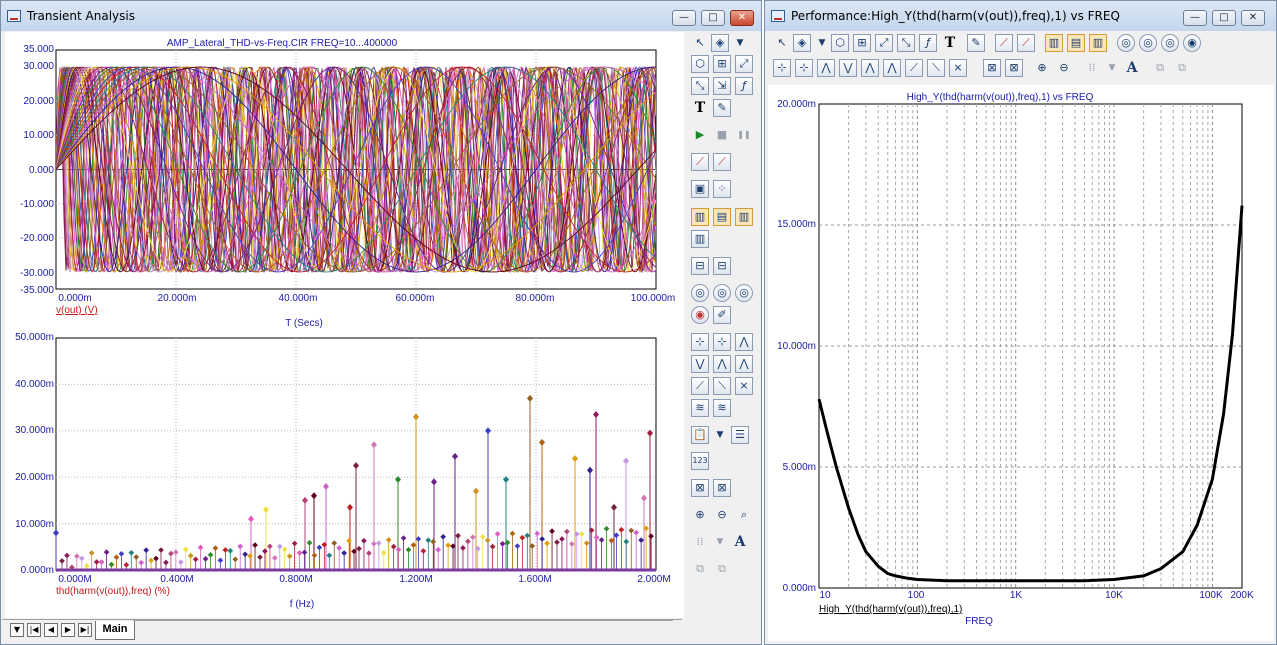 The width and height of the screenshot is (1277, 645). I want to click on tab-menu-button: ▼, so click(17, 630).